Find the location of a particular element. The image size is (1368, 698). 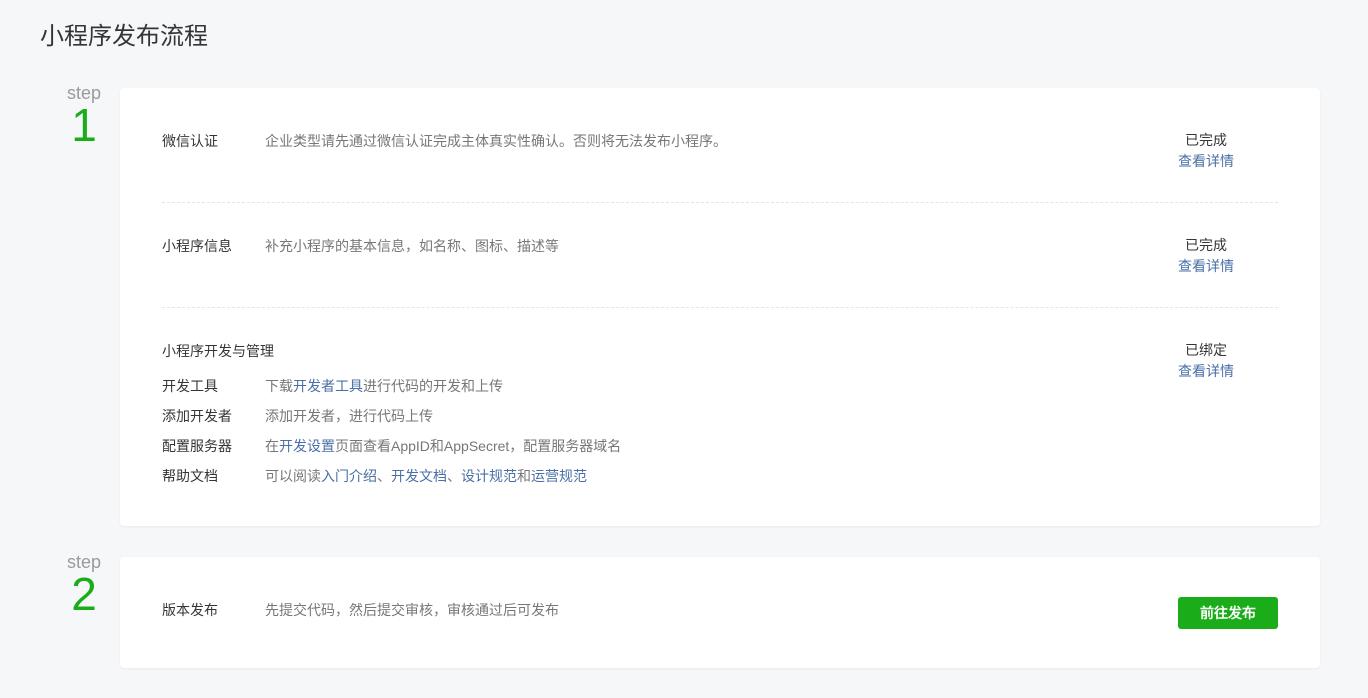

doc-link: 入门介绍 is located at coordinates (349, 476).